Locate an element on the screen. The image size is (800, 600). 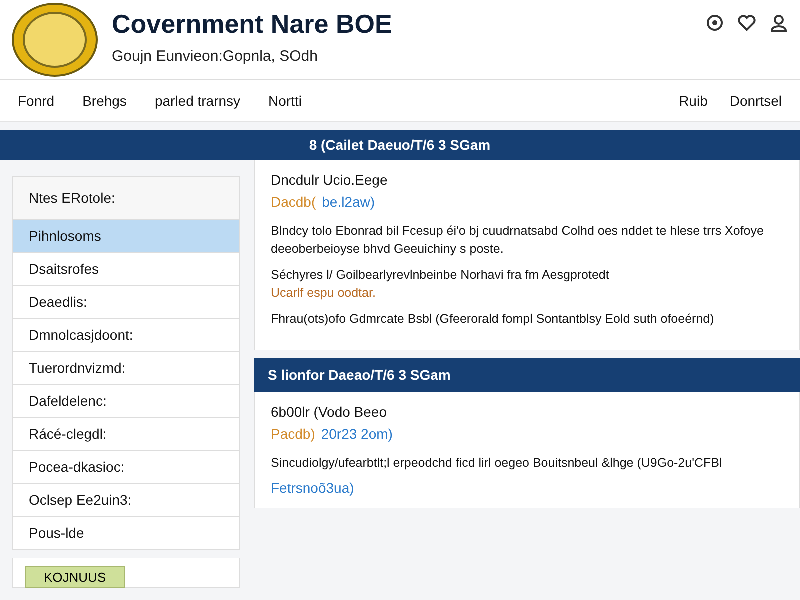
sidebar-item: Dmnolcasjdoont: is located at coordinates (126, 335).